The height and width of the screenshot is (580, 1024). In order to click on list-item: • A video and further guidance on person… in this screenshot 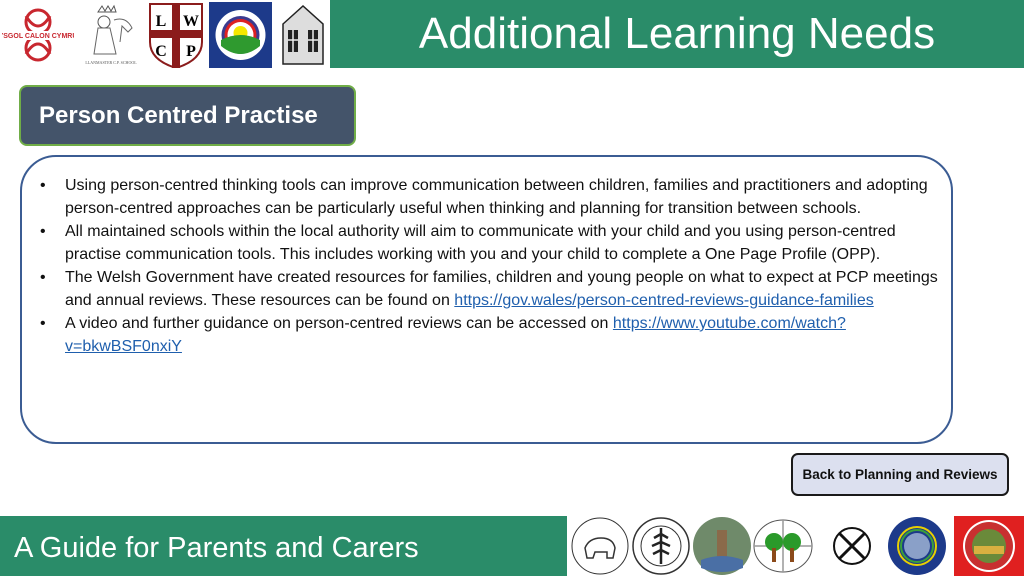, I will do `click(490, 335)`.